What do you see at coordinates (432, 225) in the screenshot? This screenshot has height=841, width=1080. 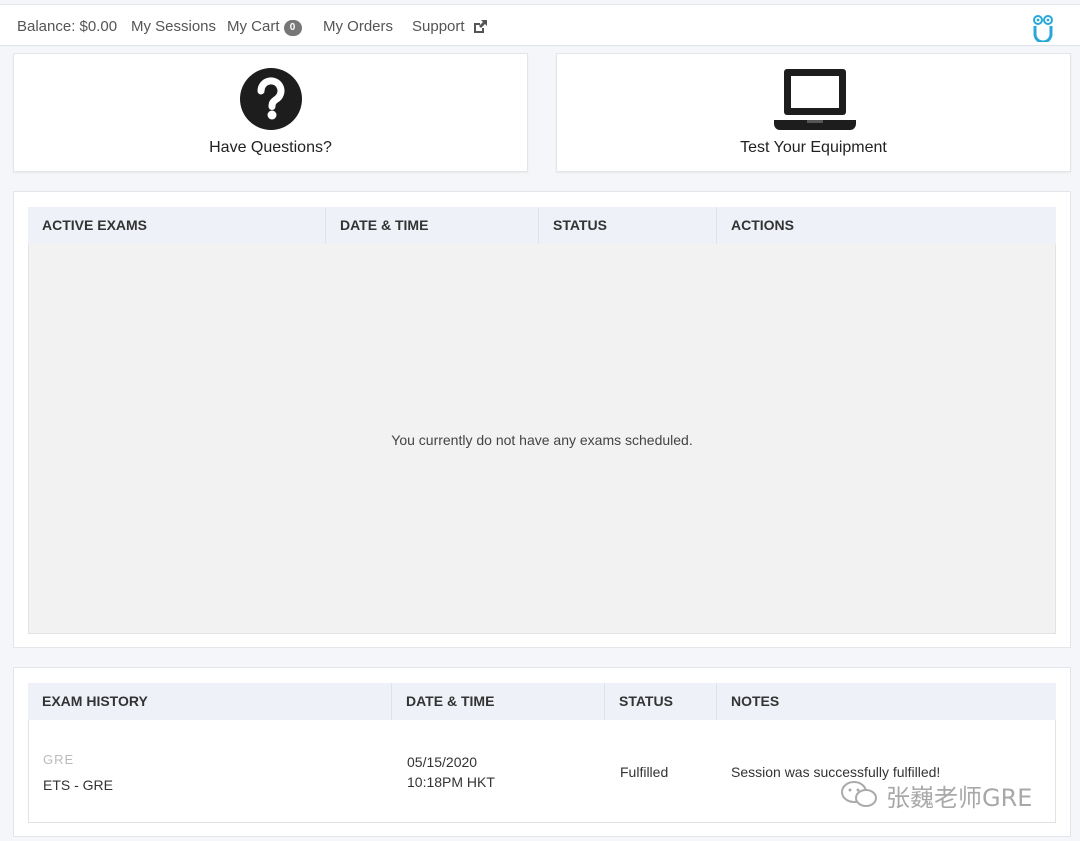 I see `col-date-time: DATE & TIME` at bounding box center [432, 225].